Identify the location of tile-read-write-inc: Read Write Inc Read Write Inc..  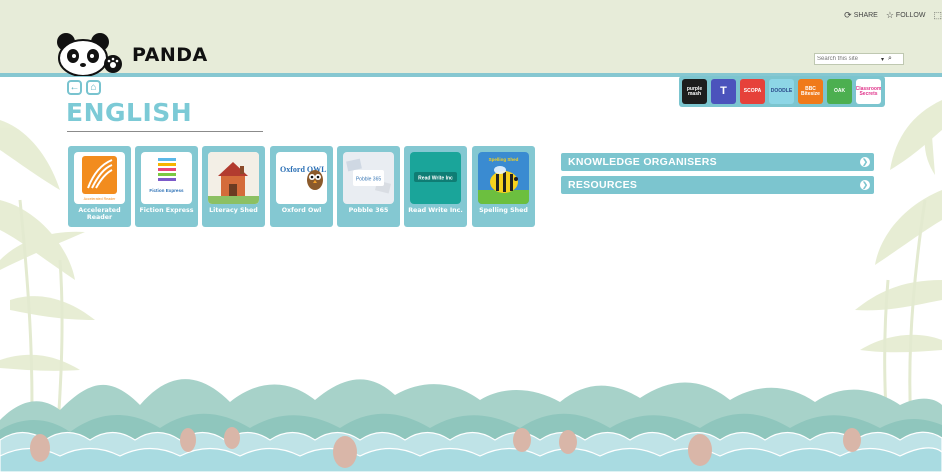
(435, 186).